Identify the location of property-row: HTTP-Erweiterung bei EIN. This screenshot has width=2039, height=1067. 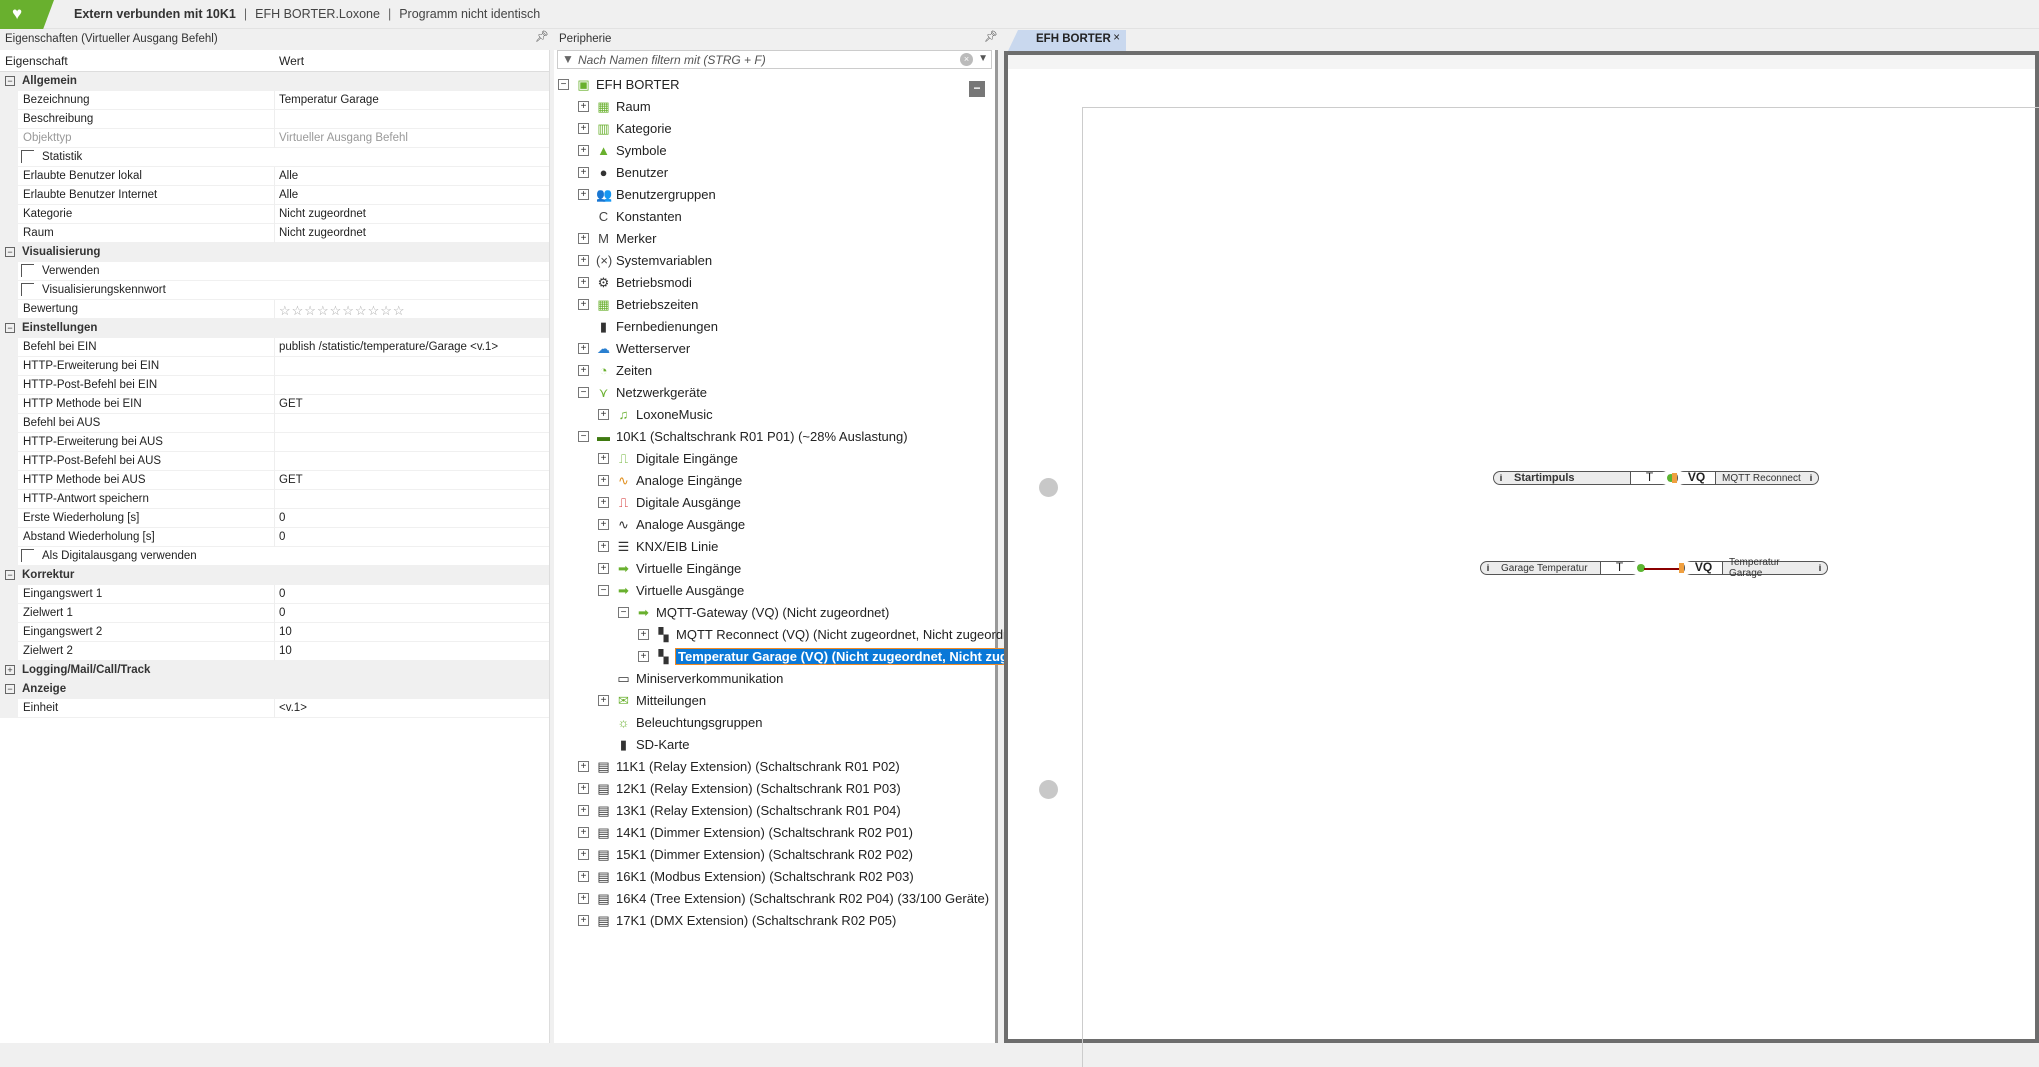
(274, 366).